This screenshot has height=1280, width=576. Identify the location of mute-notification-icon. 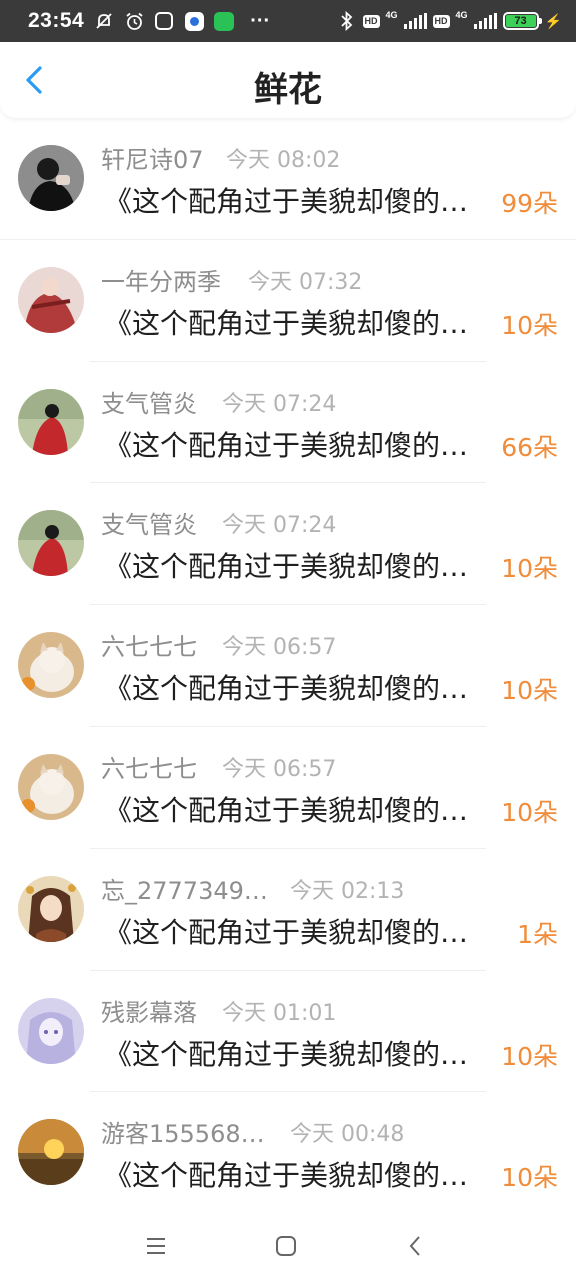
(104, 21).